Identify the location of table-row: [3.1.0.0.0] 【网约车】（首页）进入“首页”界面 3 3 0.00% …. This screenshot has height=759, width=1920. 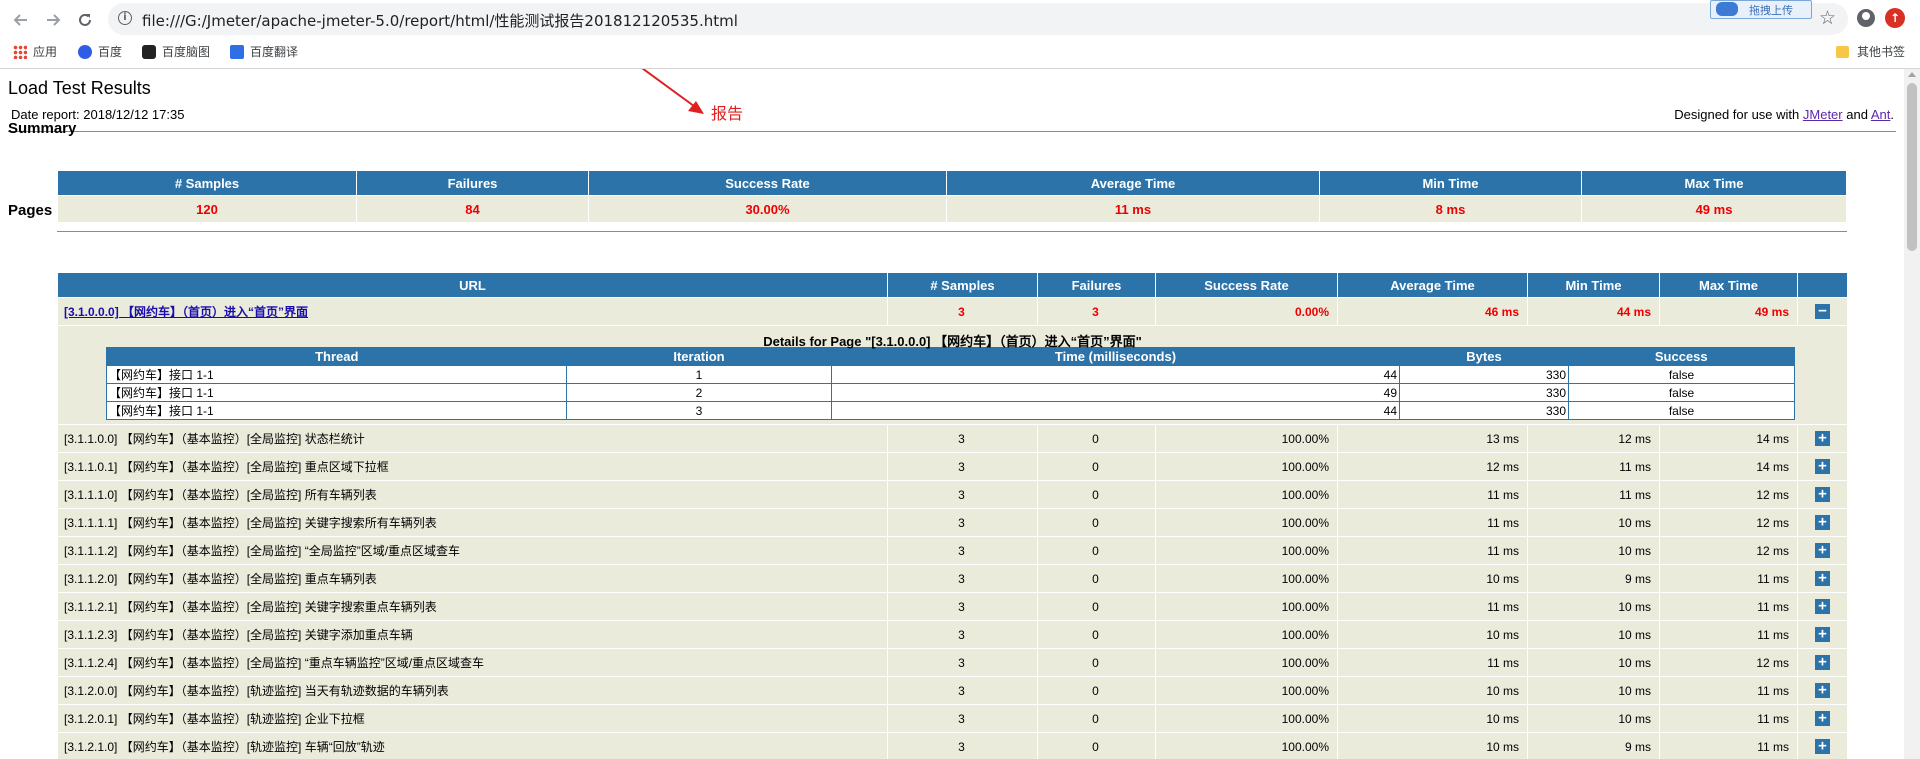
(952, 311).